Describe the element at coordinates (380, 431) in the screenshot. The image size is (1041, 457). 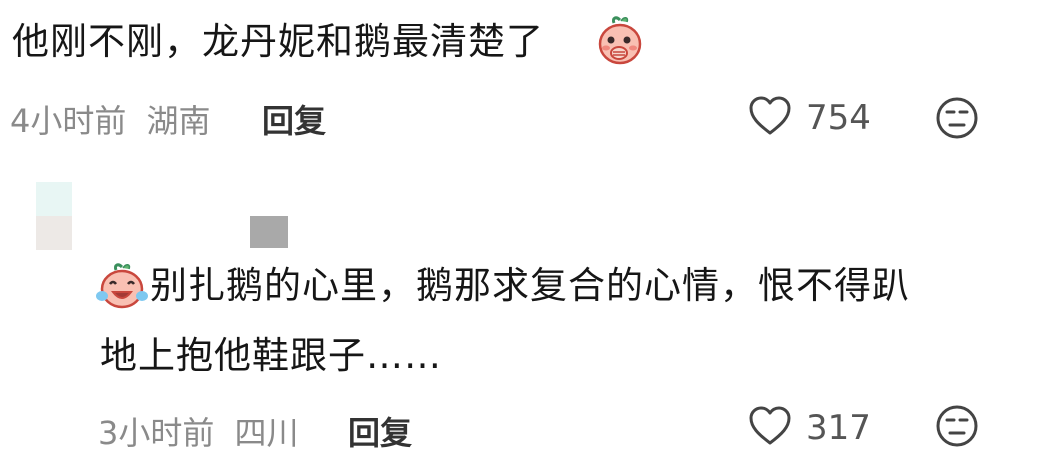
I see `reply-reply-button: 回复` at that location.